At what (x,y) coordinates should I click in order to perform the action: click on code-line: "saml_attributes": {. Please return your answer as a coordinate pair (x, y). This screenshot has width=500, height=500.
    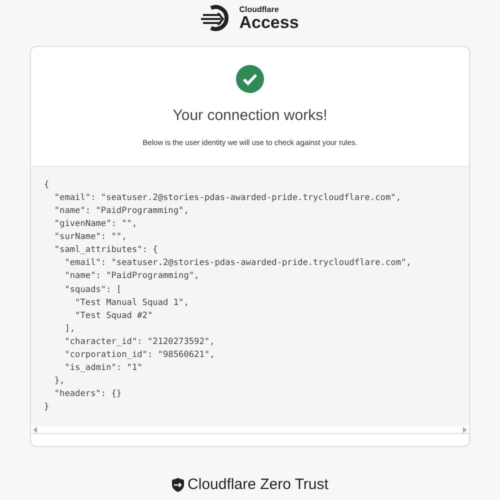
    Looking at the image, I should click on (106, 251).